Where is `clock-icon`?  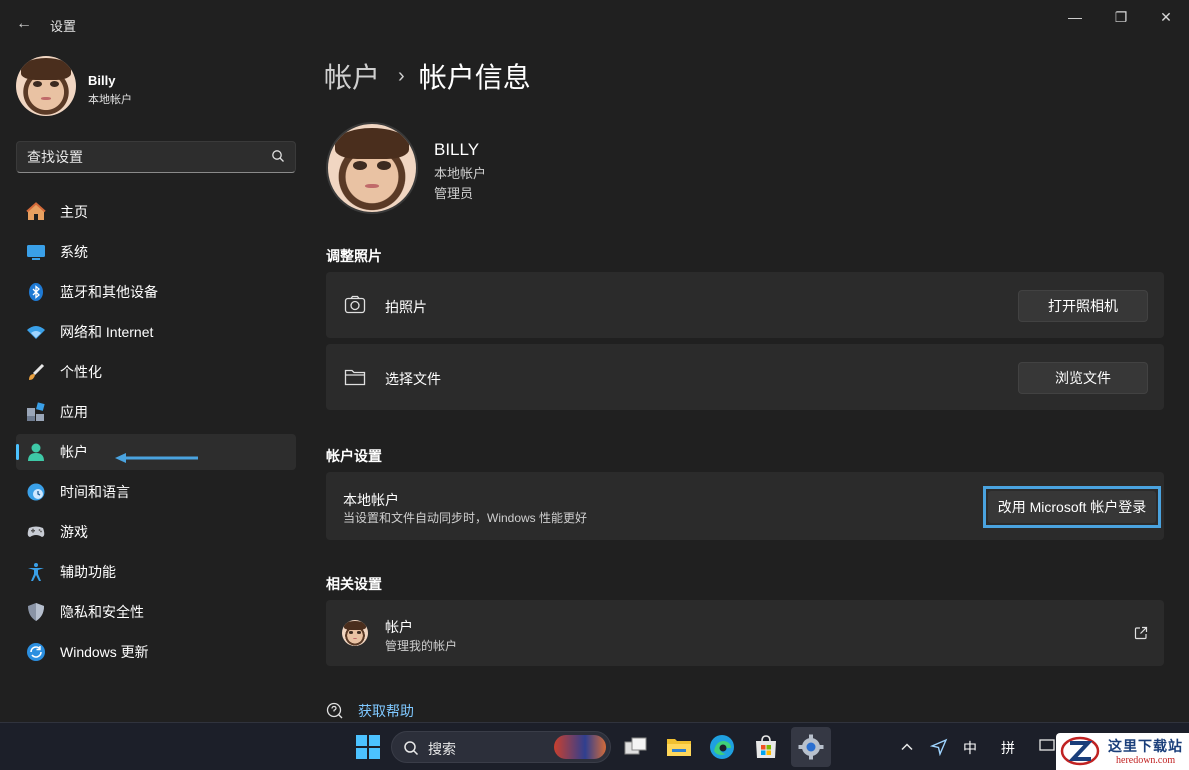
clock-icon is located at coordinates (36, 492).